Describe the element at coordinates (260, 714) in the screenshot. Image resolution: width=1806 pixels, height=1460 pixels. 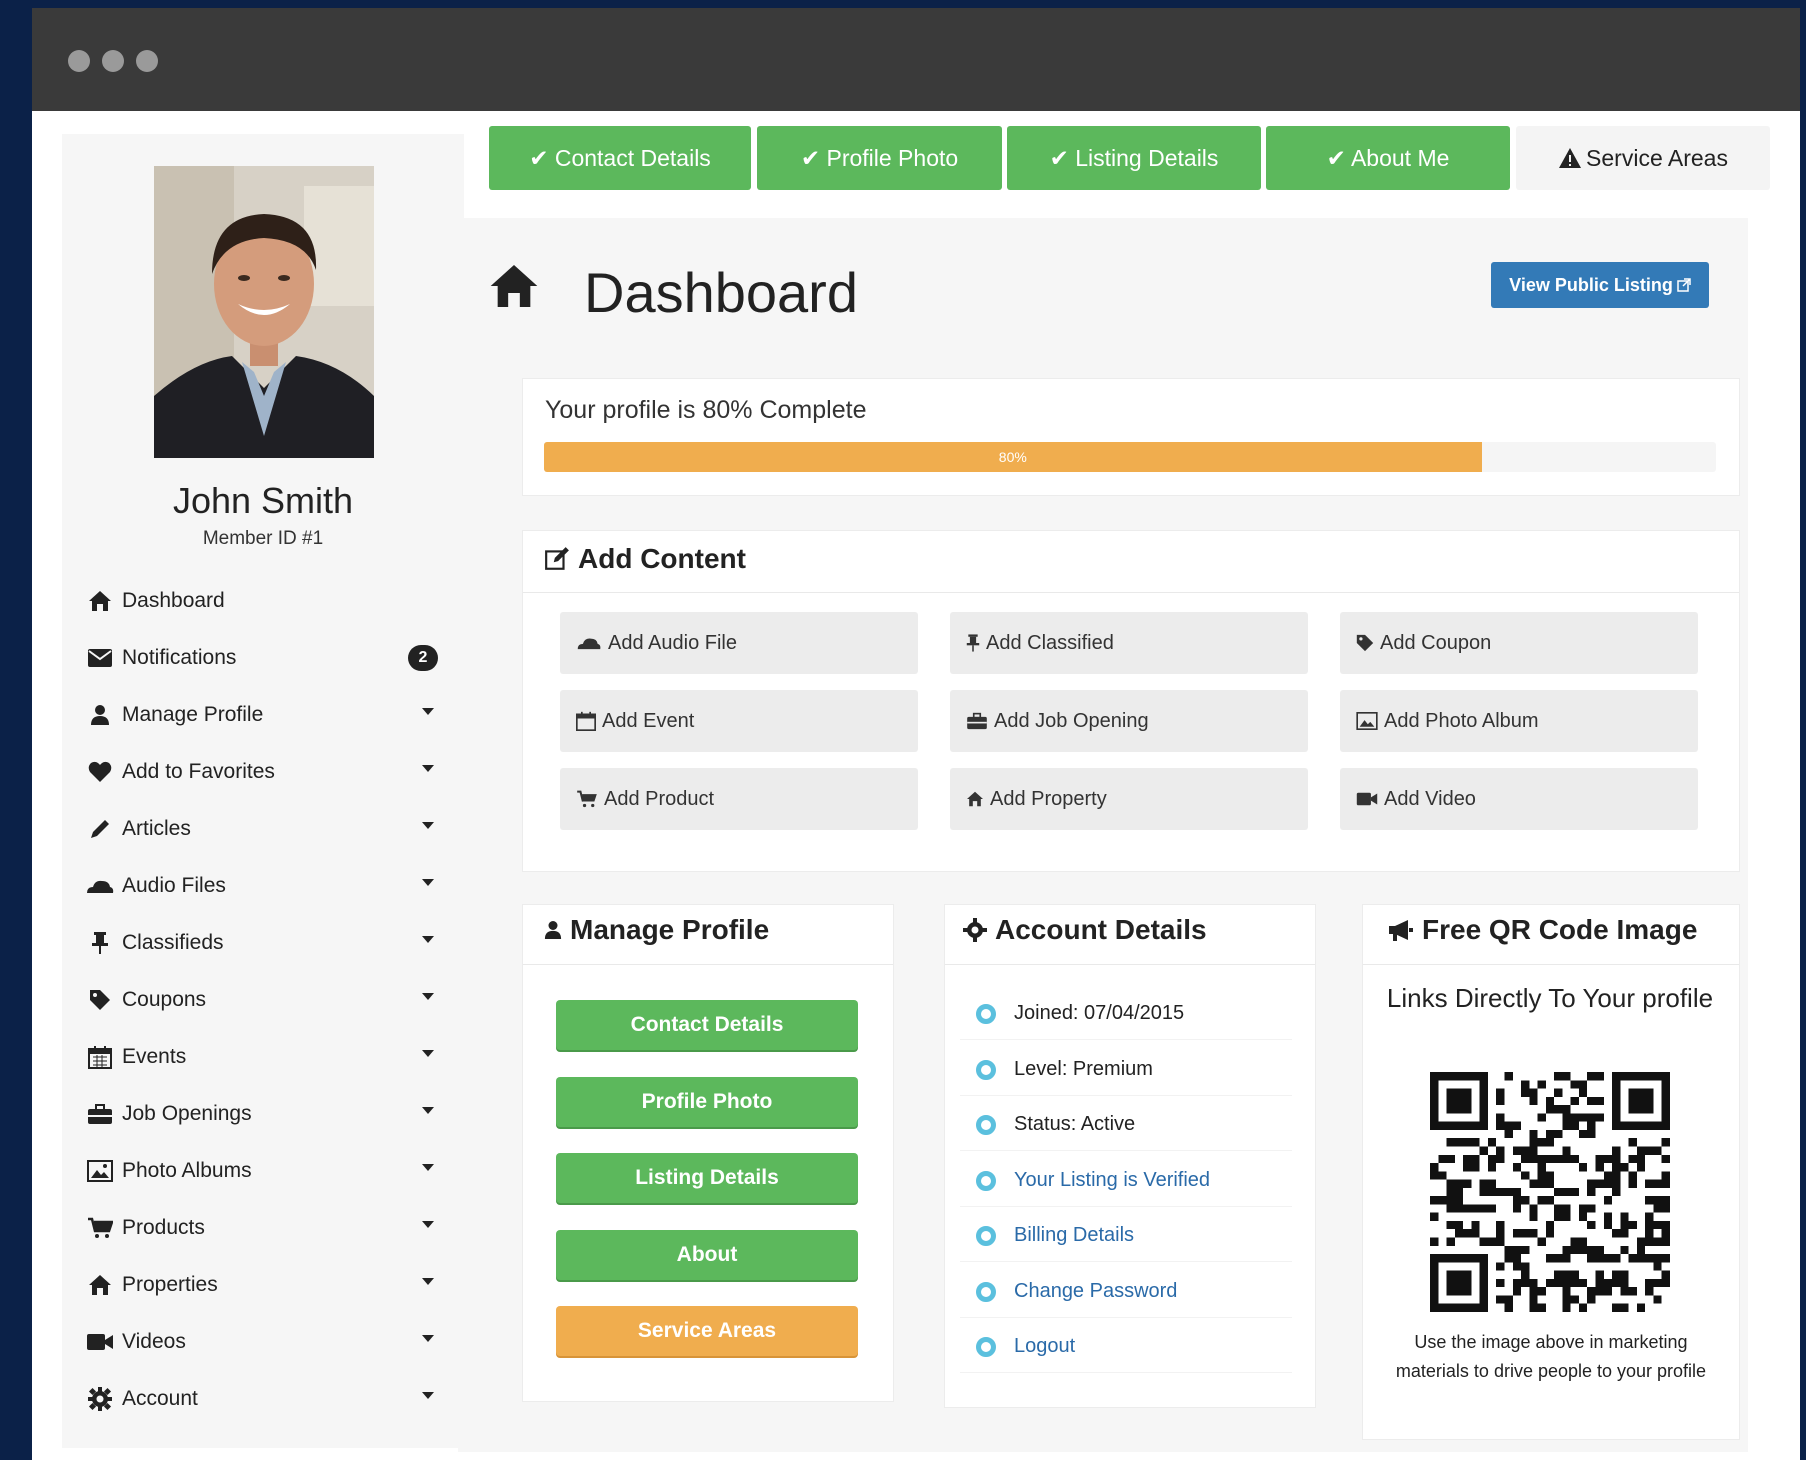
I see `sidebar-item-manage-profile: Manage Profile` at that location.